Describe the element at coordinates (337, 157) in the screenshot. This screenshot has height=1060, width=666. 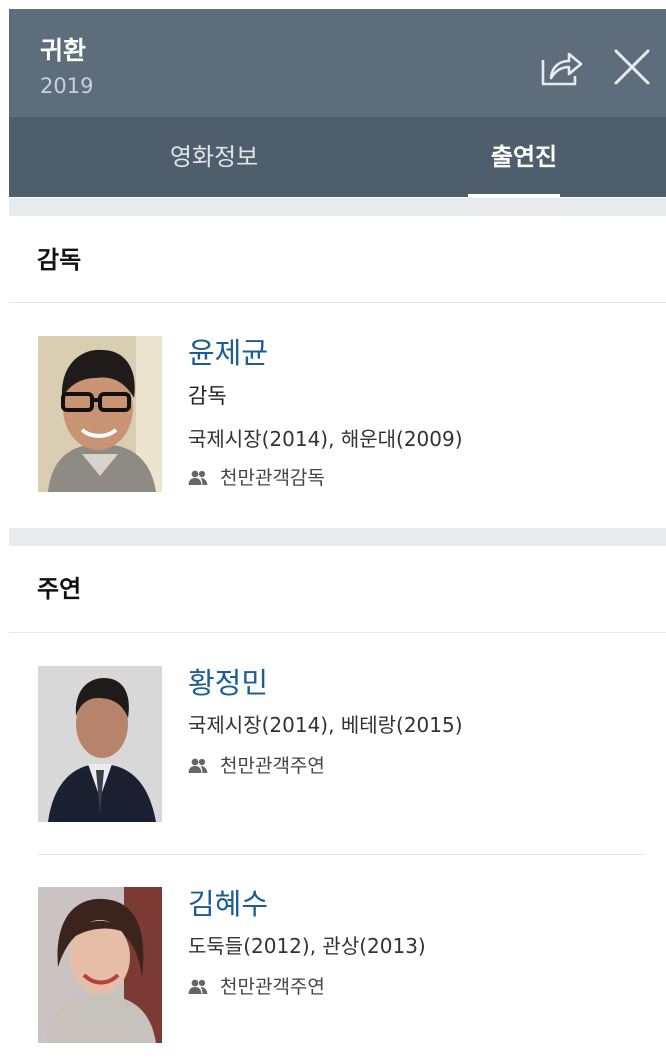
I see `tab-bar: 영화정보 출연진` at that location.